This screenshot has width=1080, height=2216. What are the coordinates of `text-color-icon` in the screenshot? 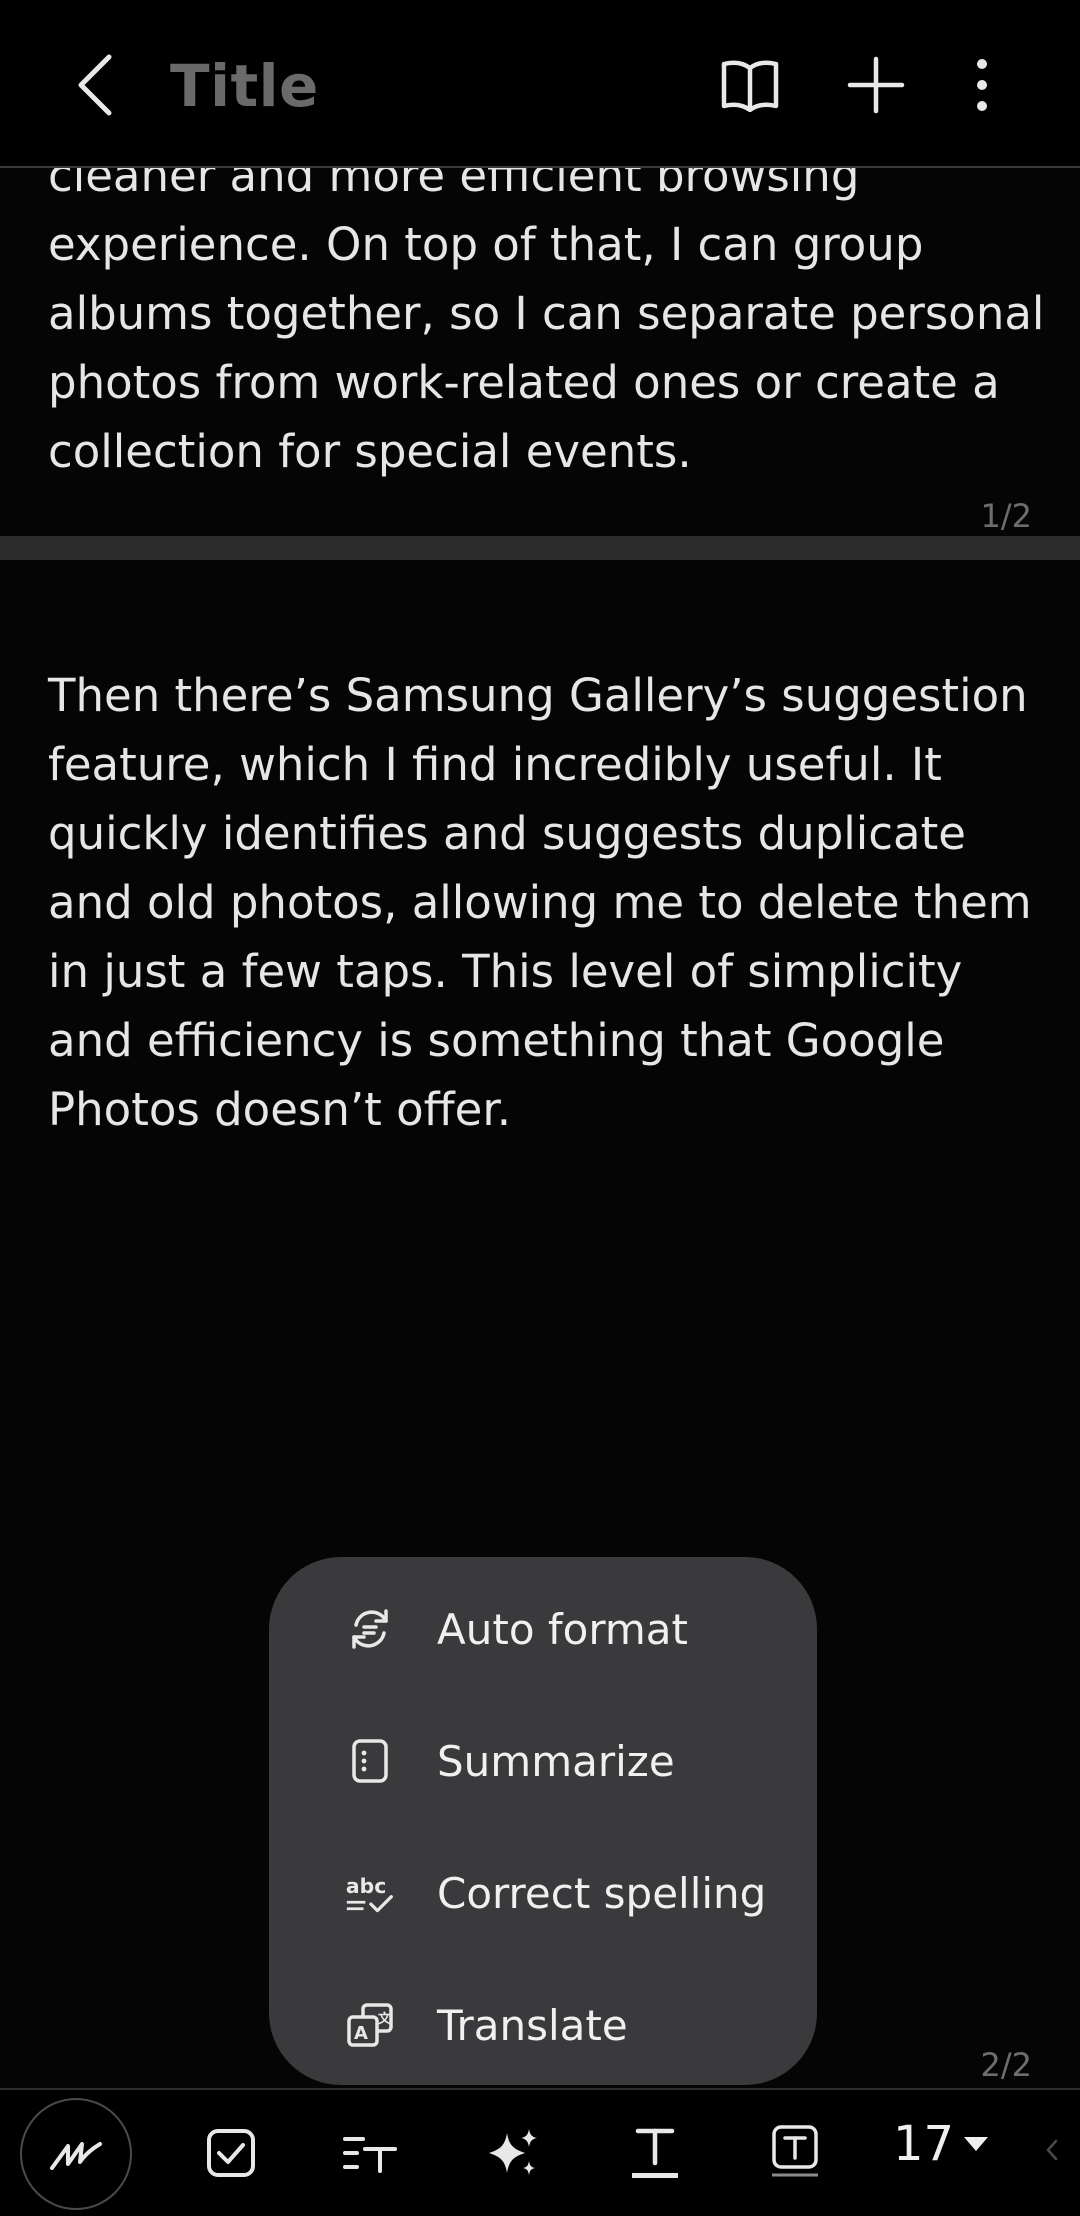 It's located at (655, 2153).